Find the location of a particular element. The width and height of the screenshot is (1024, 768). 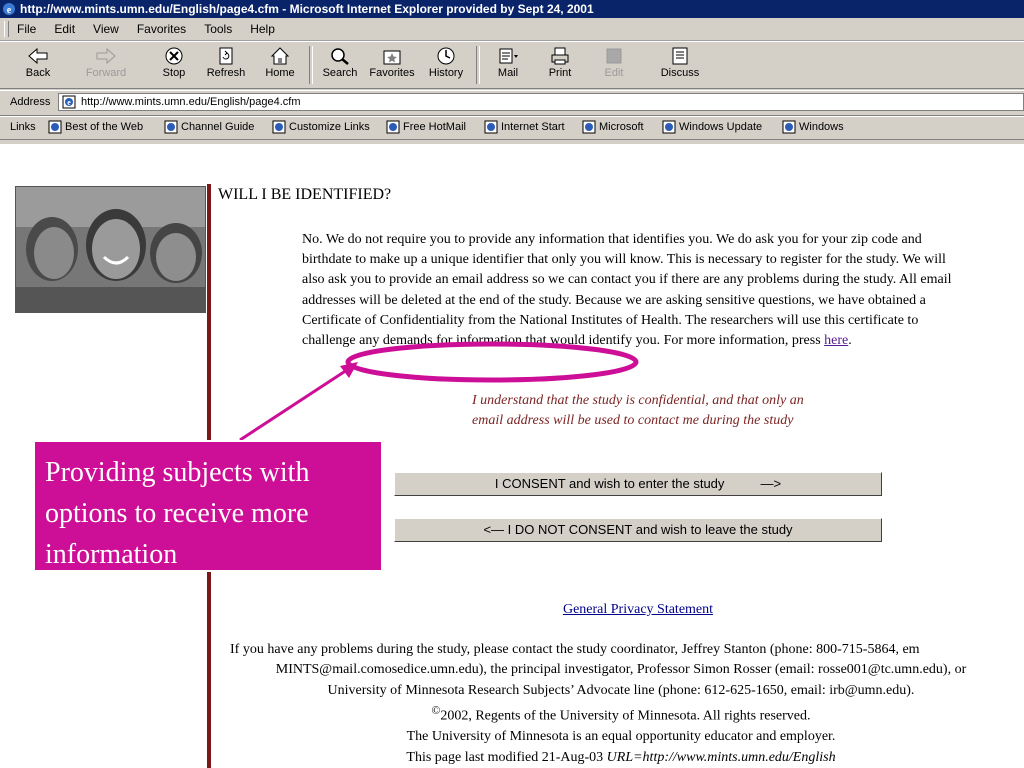

link-label: Microsoft is located at coordinates (621, 127).